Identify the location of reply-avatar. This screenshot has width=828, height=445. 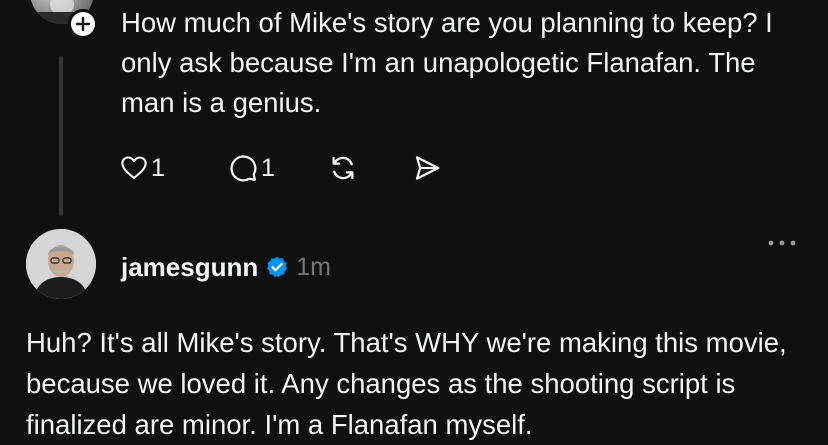
(61, 264).